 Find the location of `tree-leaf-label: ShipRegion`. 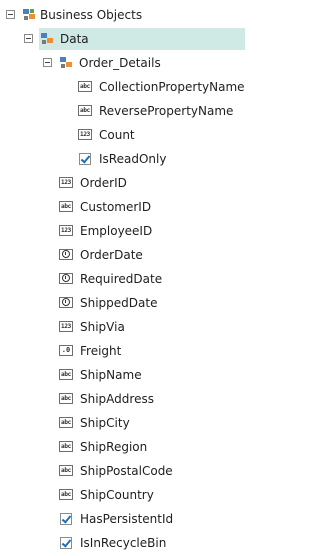

tree-leaf-label: ShipRegion is located at coordinates (114, 447).